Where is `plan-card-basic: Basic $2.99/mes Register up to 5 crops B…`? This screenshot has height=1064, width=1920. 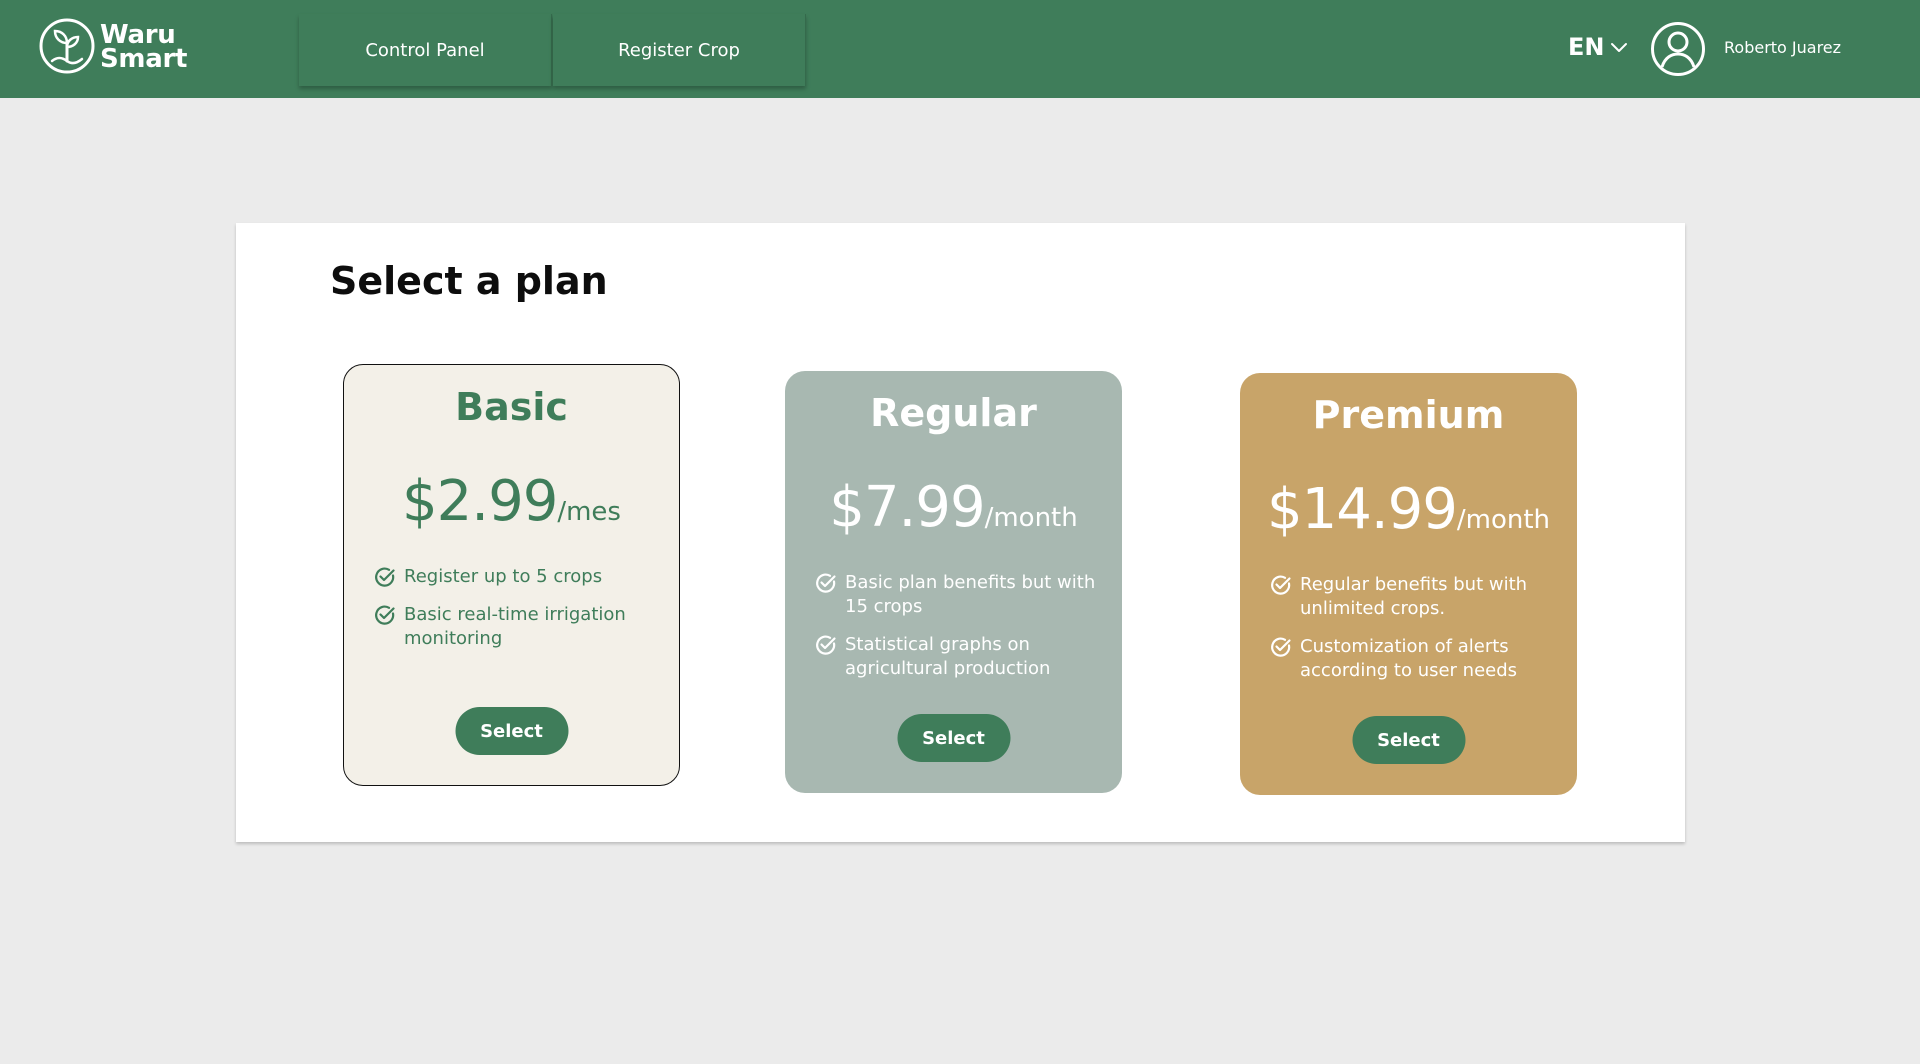 plan-card-basic: Basic $2.99/mes Register up to 5 crops B… is located at coordinates (511, 575).